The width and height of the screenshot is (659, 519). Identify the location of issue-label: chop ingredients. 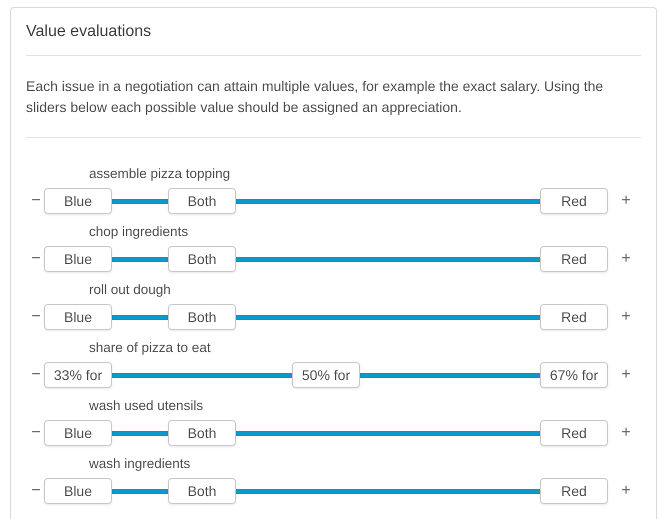
(138, 232).